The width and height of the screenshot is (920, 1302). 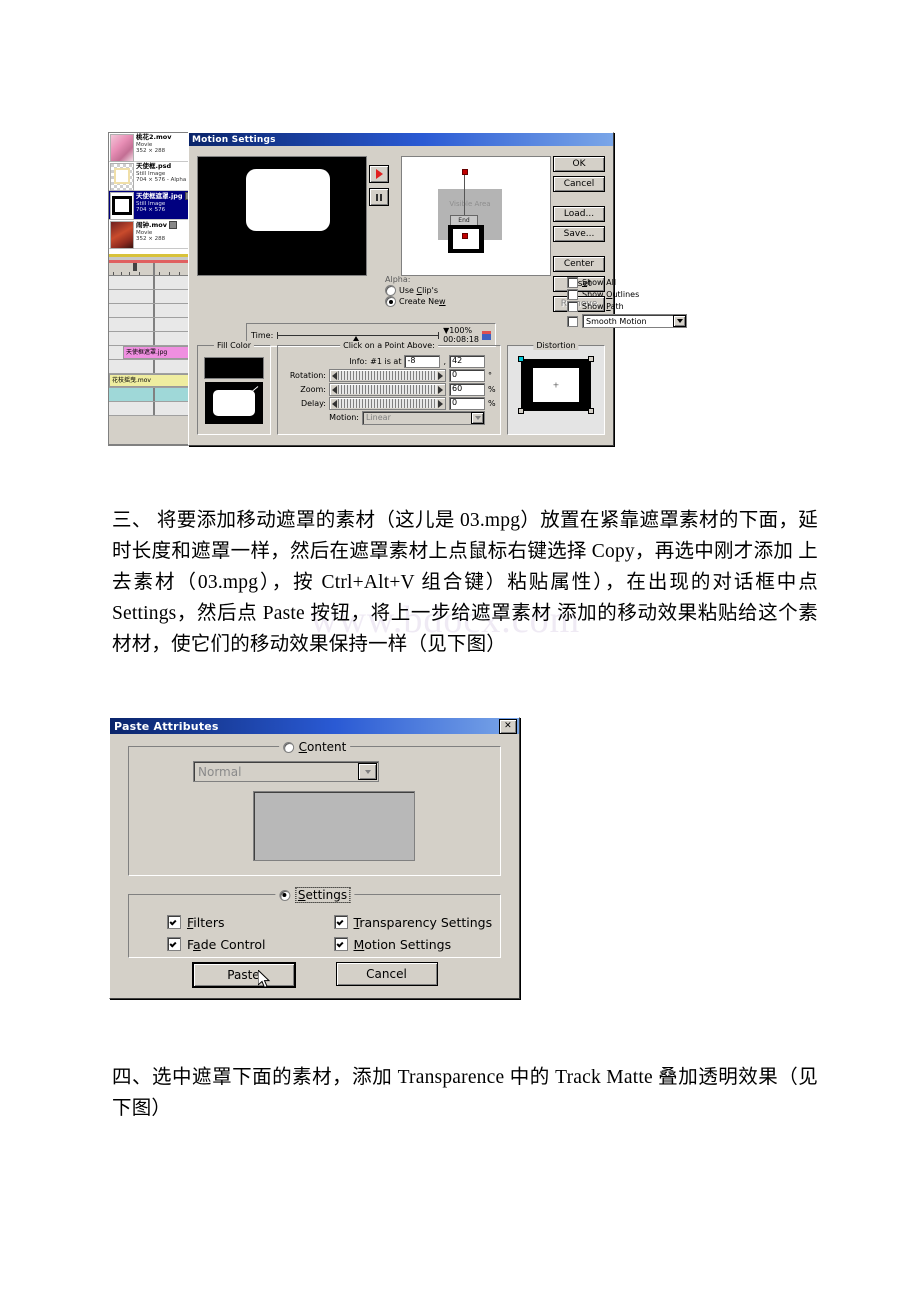 What do you see at coordinates (467, 389) in the screenshot?
I see `zoom-field: 60` at bounding box center [467, 389].